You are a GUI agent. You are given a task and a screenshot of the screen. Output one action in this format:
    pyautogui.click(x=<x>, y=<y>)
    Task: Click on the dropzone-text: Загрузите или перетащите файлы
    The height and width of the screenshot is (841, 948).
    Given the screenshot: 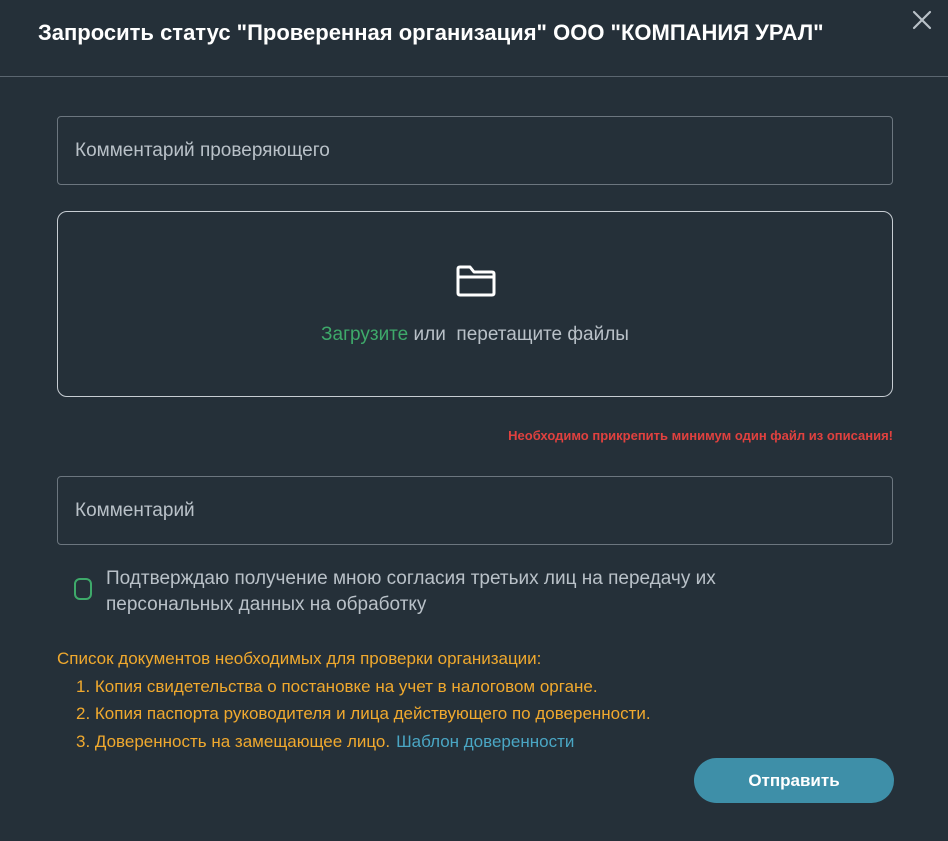 What is the action you would take?
    pyautogui.click(x=475, y=335)
    